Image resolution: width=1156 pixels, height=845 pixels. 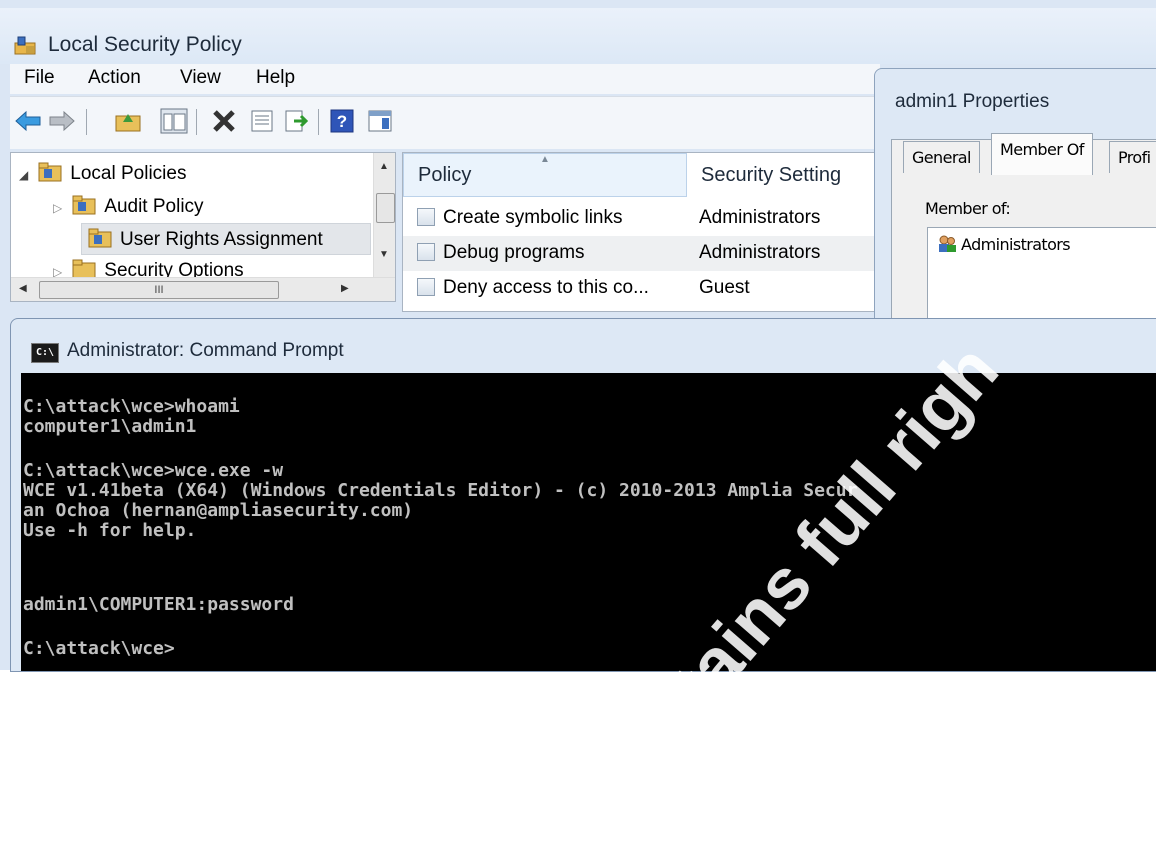 What do you see at coordinates (99, 648) in the screenshot?
I see `console-line: C:\attack\wce>` at bounding box center [99, 648].